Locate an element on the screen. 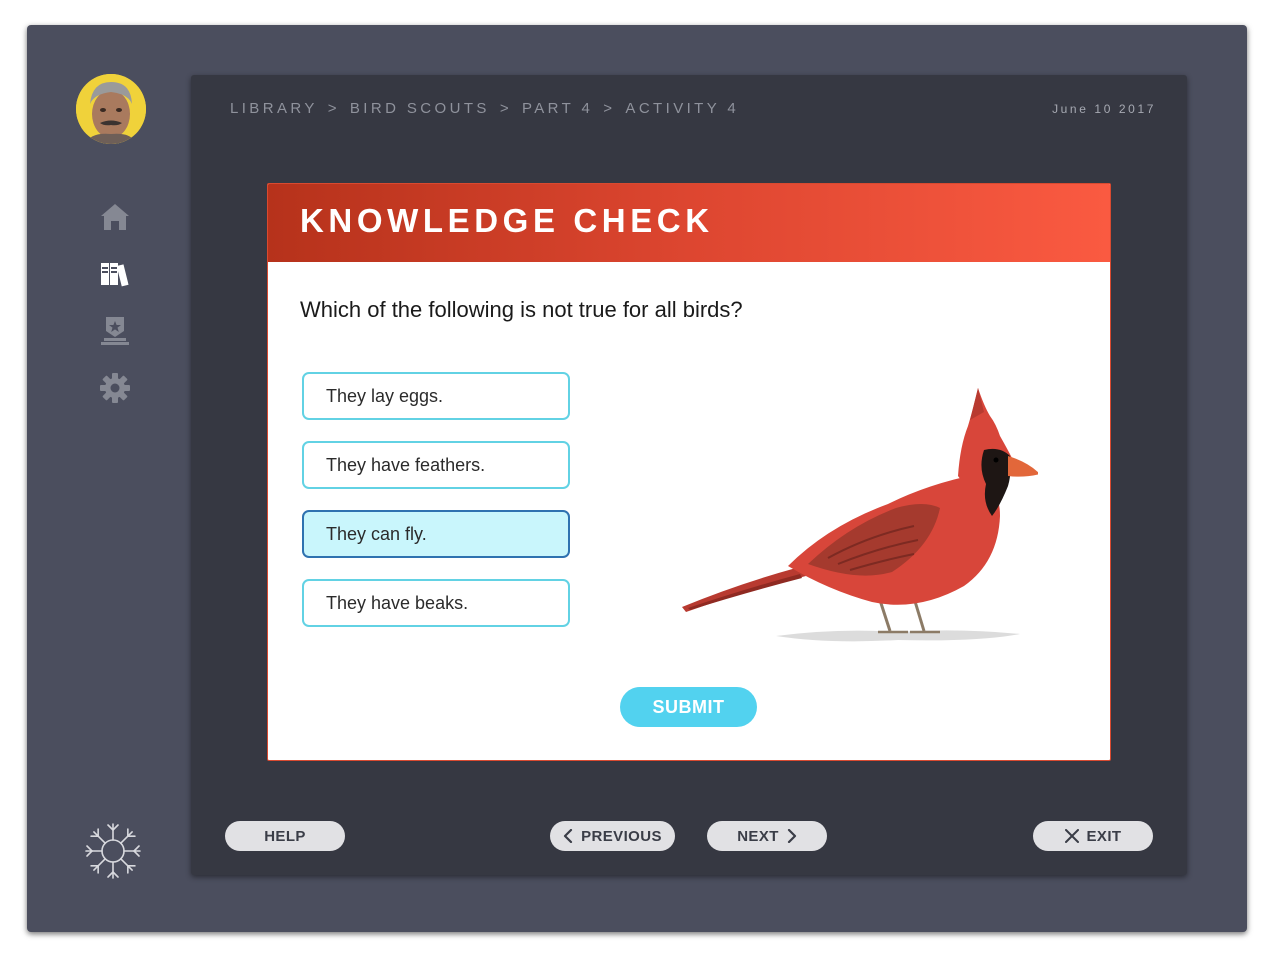  snowflake-logo is located at coordinates (113, 851).